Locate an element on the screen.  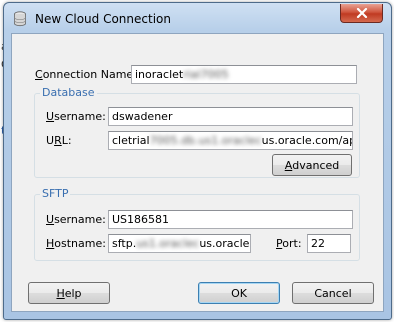
close-button is located at coordinates (361, 13).